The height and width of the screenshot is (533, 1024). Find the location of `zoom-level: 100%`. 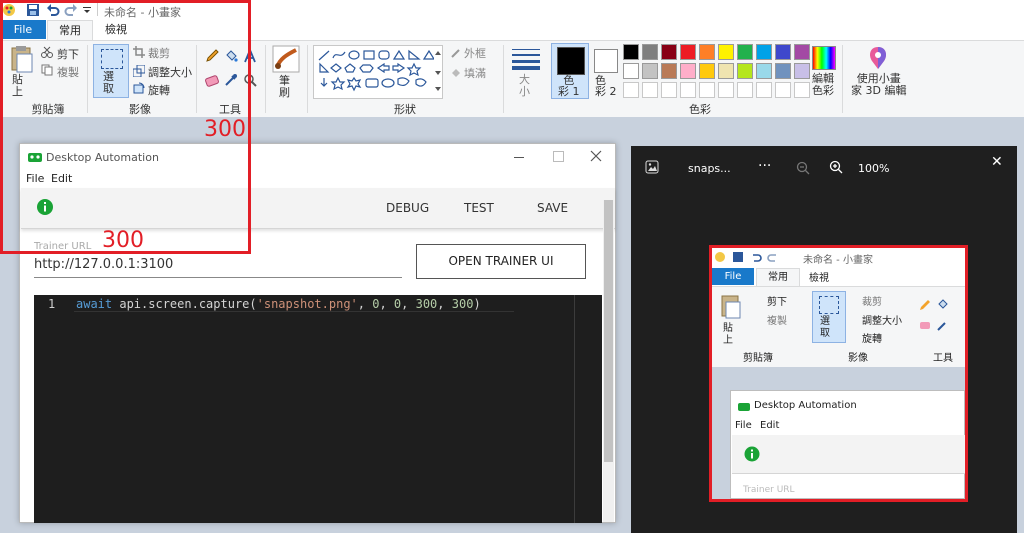

zoom-level: 100% is located at coordinates (874, 168).